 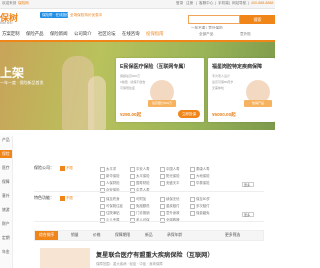 I want to click on nav-item-forum: 社区论坛, so click(x=107, y=34).